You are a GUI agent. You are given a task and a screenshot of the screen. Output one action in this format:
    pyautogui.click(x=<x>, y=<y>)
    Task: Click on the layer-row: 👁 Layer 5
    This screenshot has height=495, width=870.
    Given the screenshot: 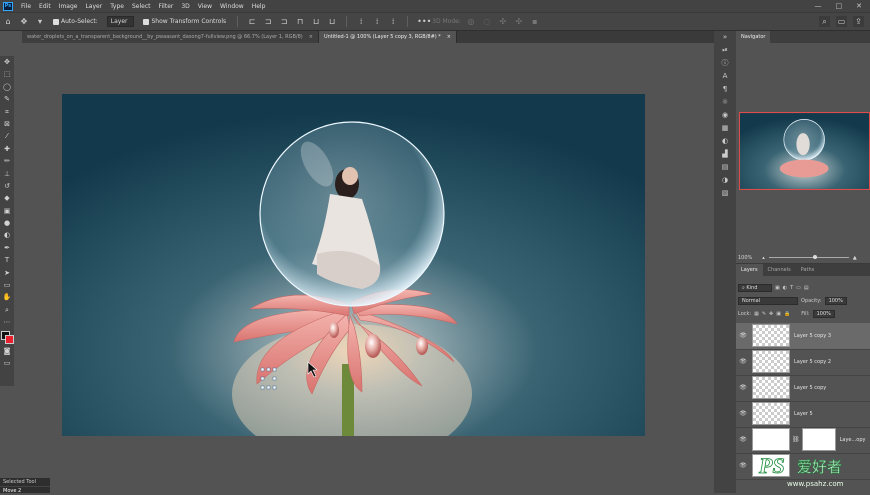 What is the action you would take?
    pyautogui.click(x=803, y=414)
    